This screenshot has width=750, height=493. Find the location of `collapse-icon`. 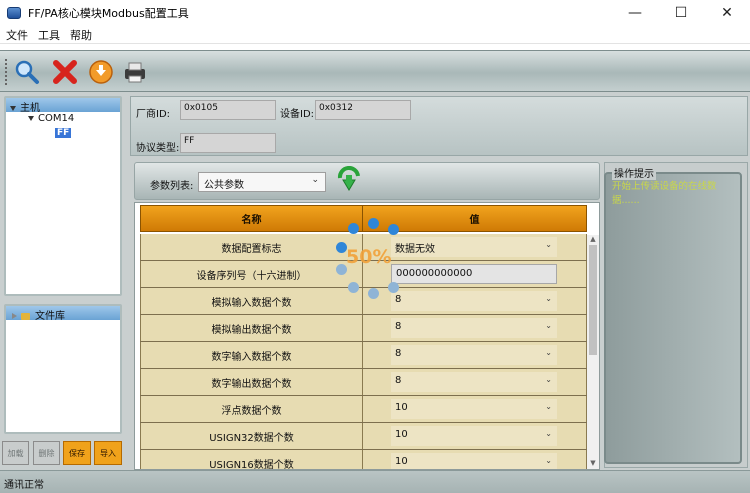

collapse-icon is located at coordinates (14, 316).